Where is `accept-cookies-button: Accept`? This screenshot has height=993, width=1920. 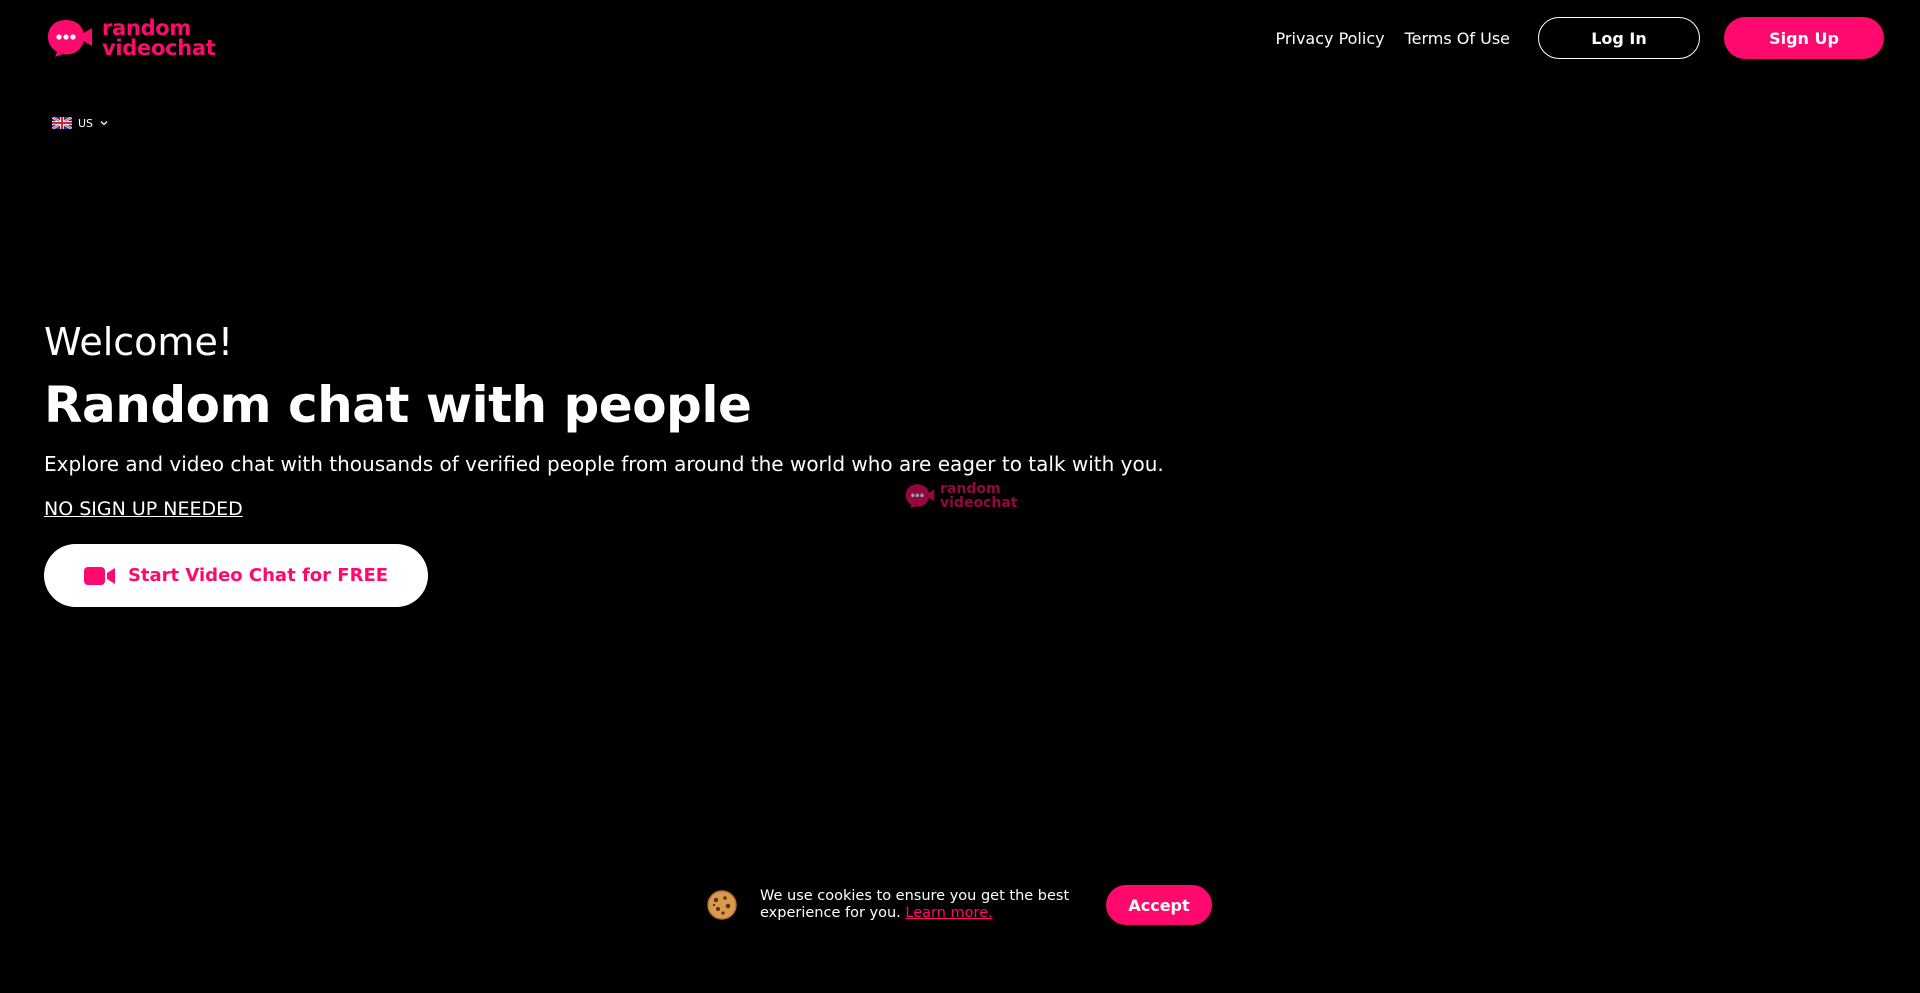
accept-cookies-button: Accept is located at coordinates (1159, 905).